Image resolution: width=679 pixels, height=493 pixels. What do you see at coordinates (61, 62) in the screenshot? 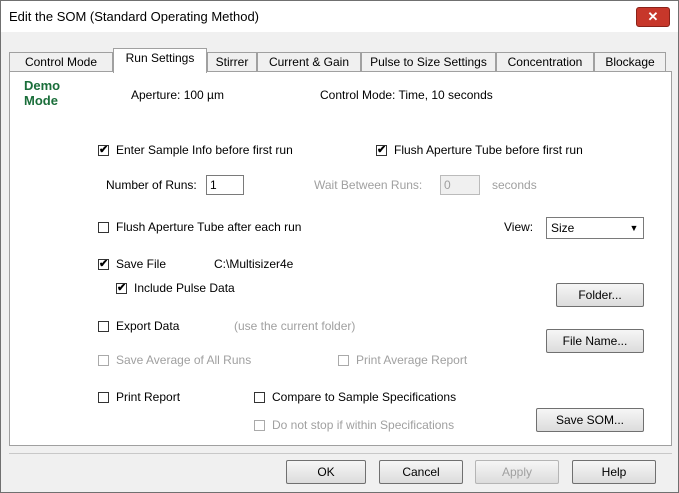
I see `tab-control-mode: Control Mode` at bounding box center [61, 62].